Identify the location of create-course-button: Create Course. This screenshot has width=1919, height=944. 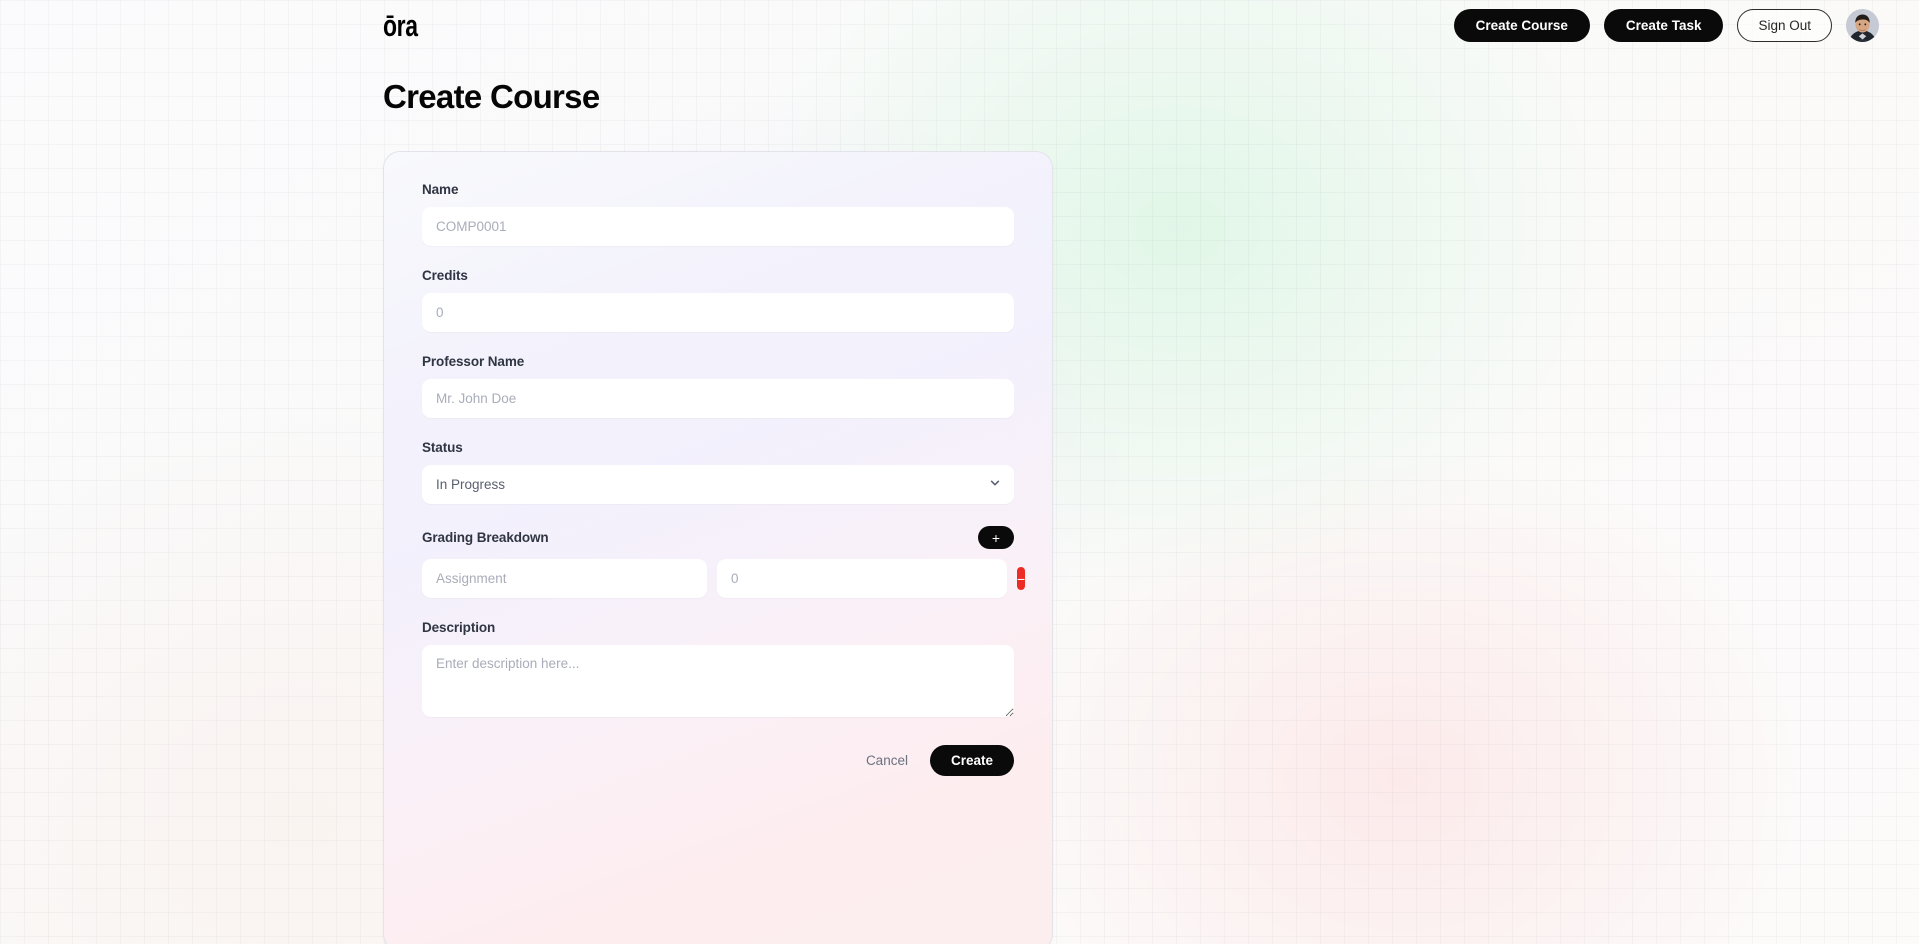
(1521, 25).